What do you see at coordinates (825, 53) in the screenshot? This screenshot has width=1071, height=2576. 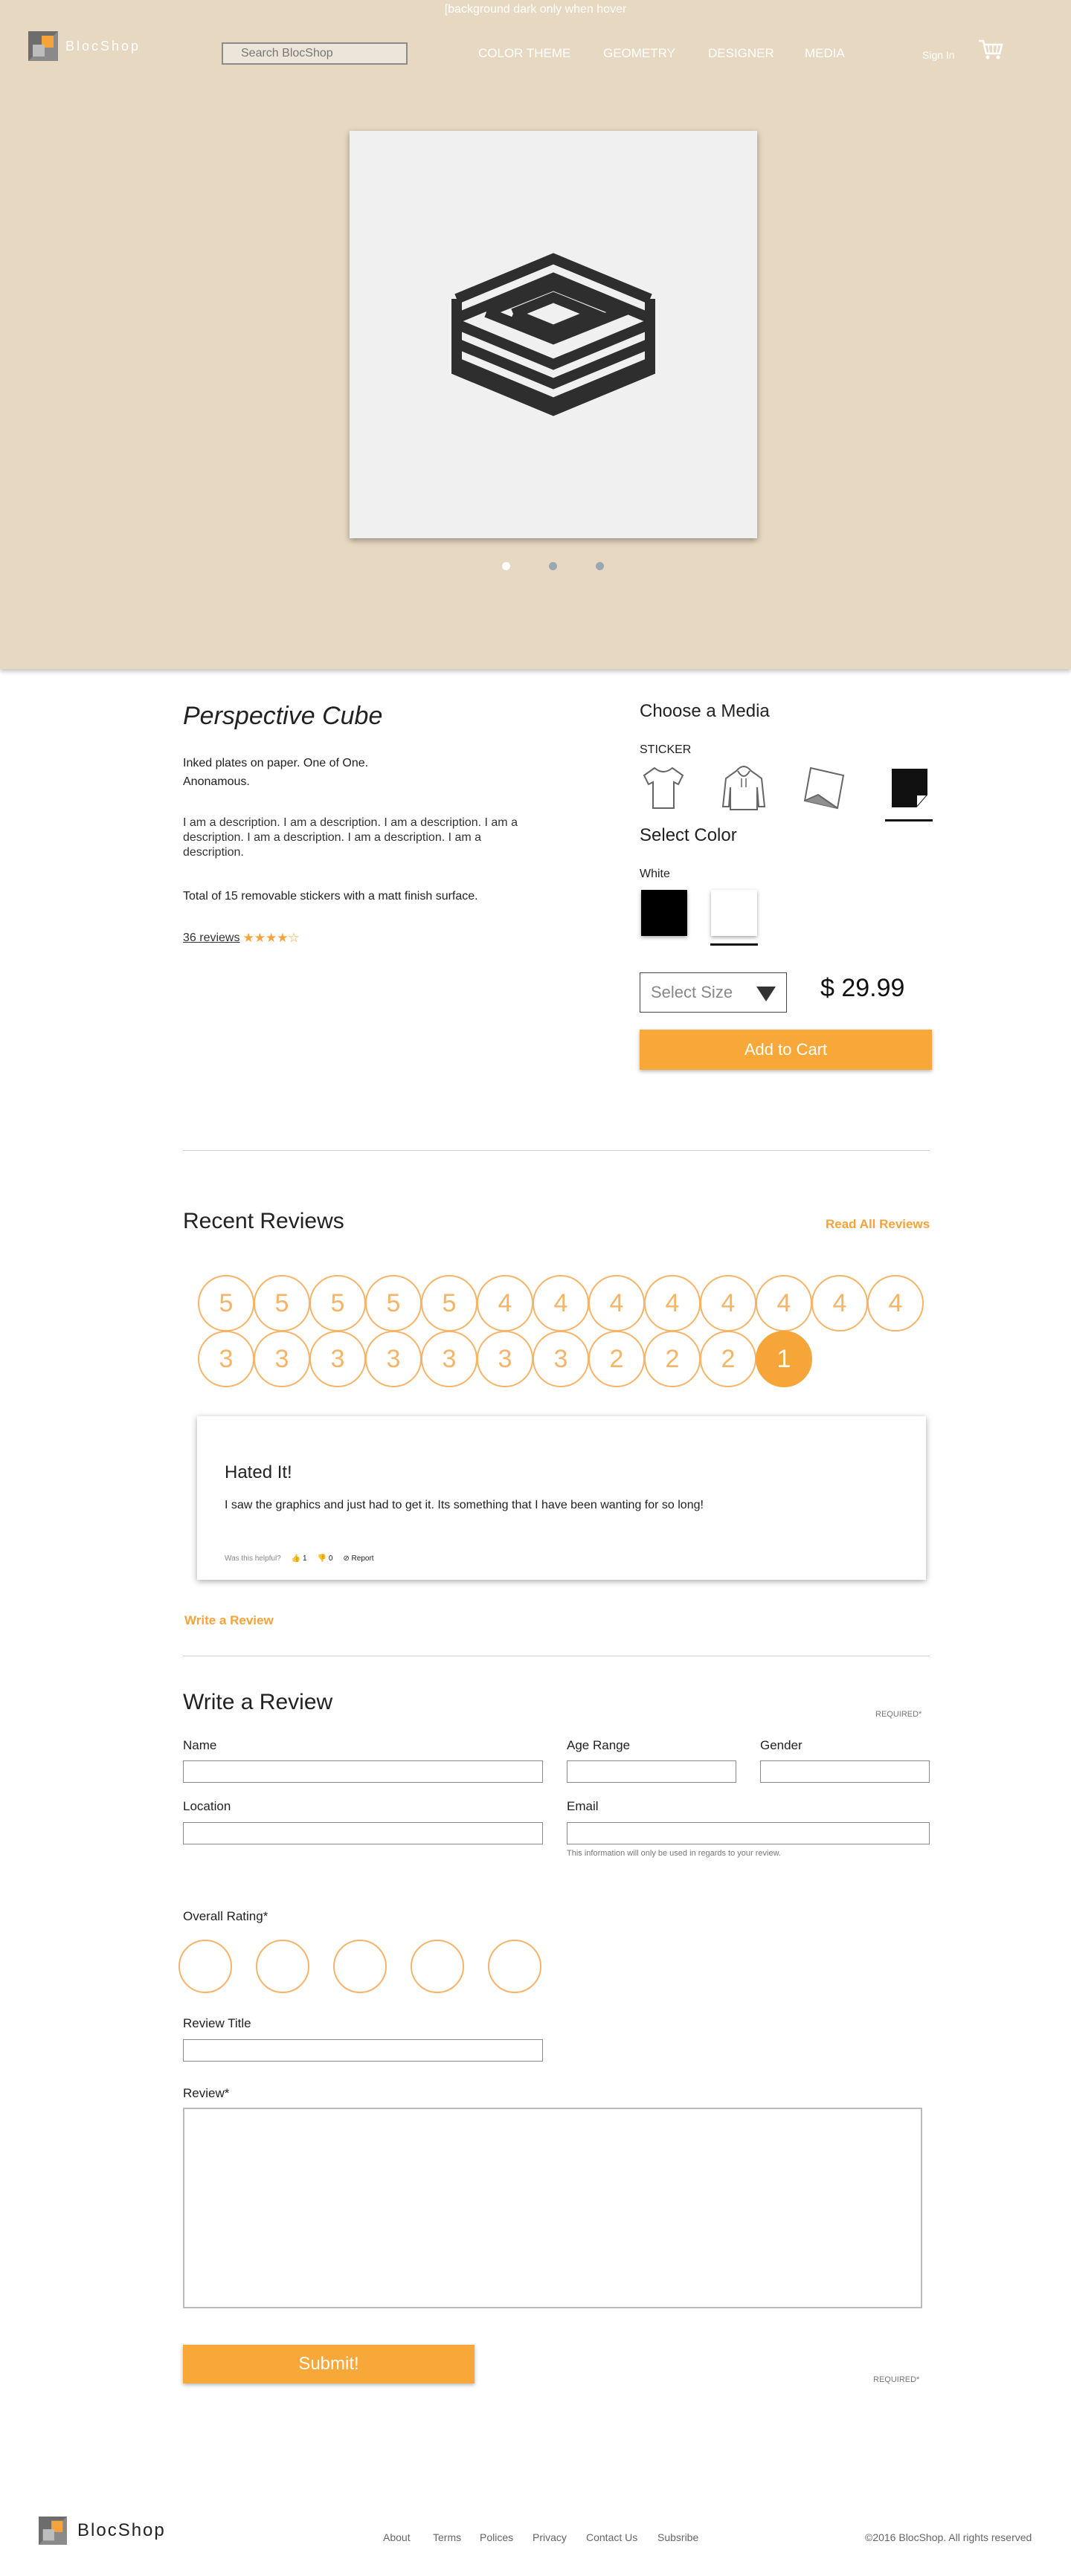 I see `nav-media: MEDIA` at bounding box center [825, 53].